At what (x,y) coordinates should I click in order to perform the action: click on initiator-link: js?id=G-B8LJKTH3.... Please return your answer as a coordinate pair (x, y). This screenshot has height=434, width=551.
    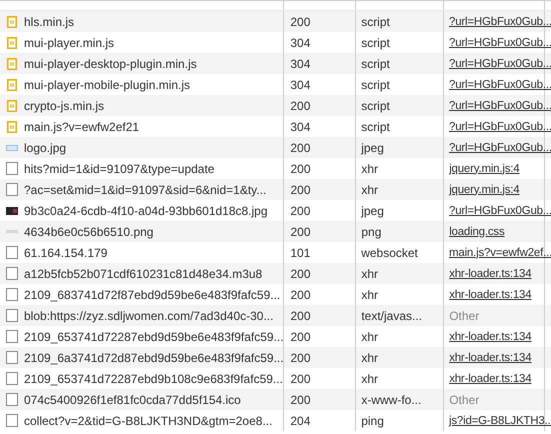
    Looking at the image, I should click on (500, 420).